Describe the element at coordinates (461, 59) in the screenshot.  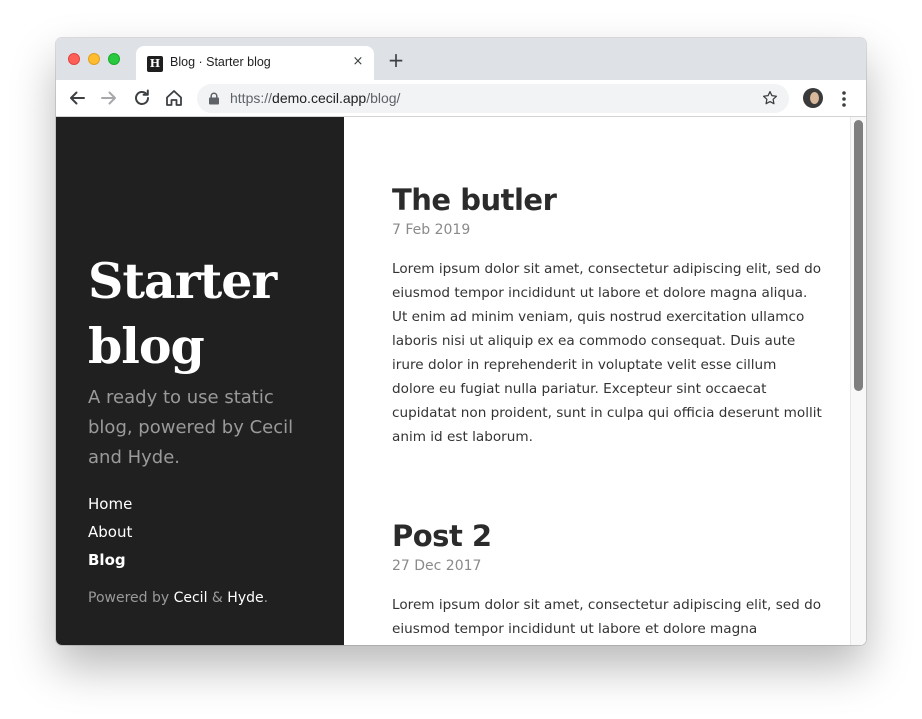
I see `tab-strip: H Blog · Starter blog × +` at that location.